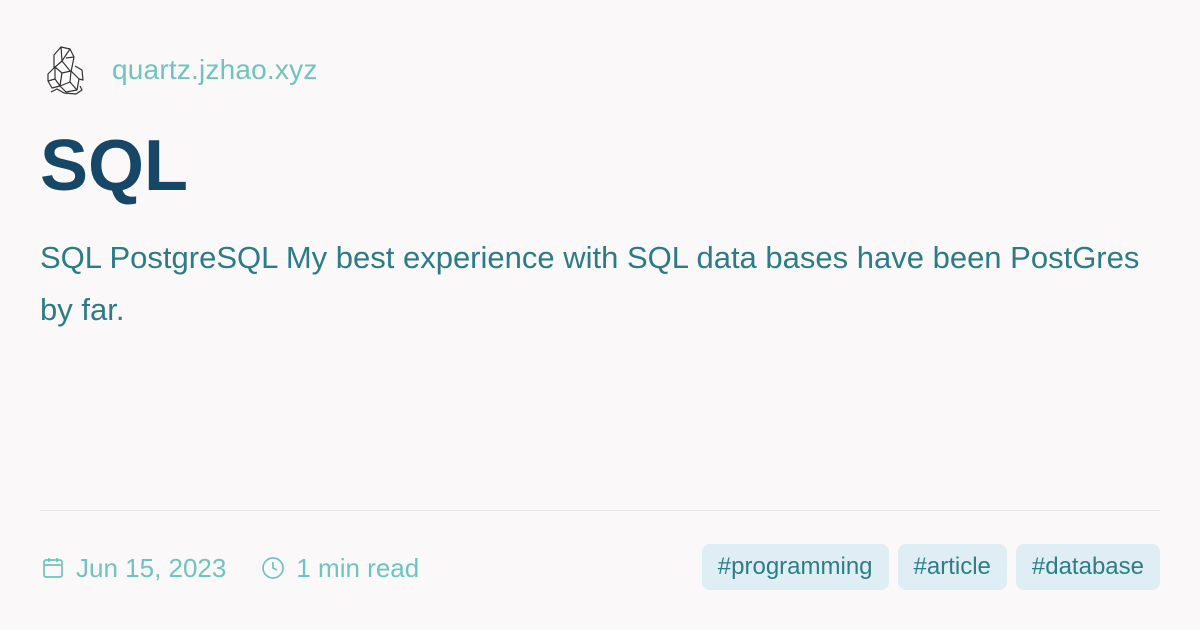  What do you see at coordinates (795, 567) in the screenshot?
I see `tag-programming: #programming` at bounding box center [795, 567].